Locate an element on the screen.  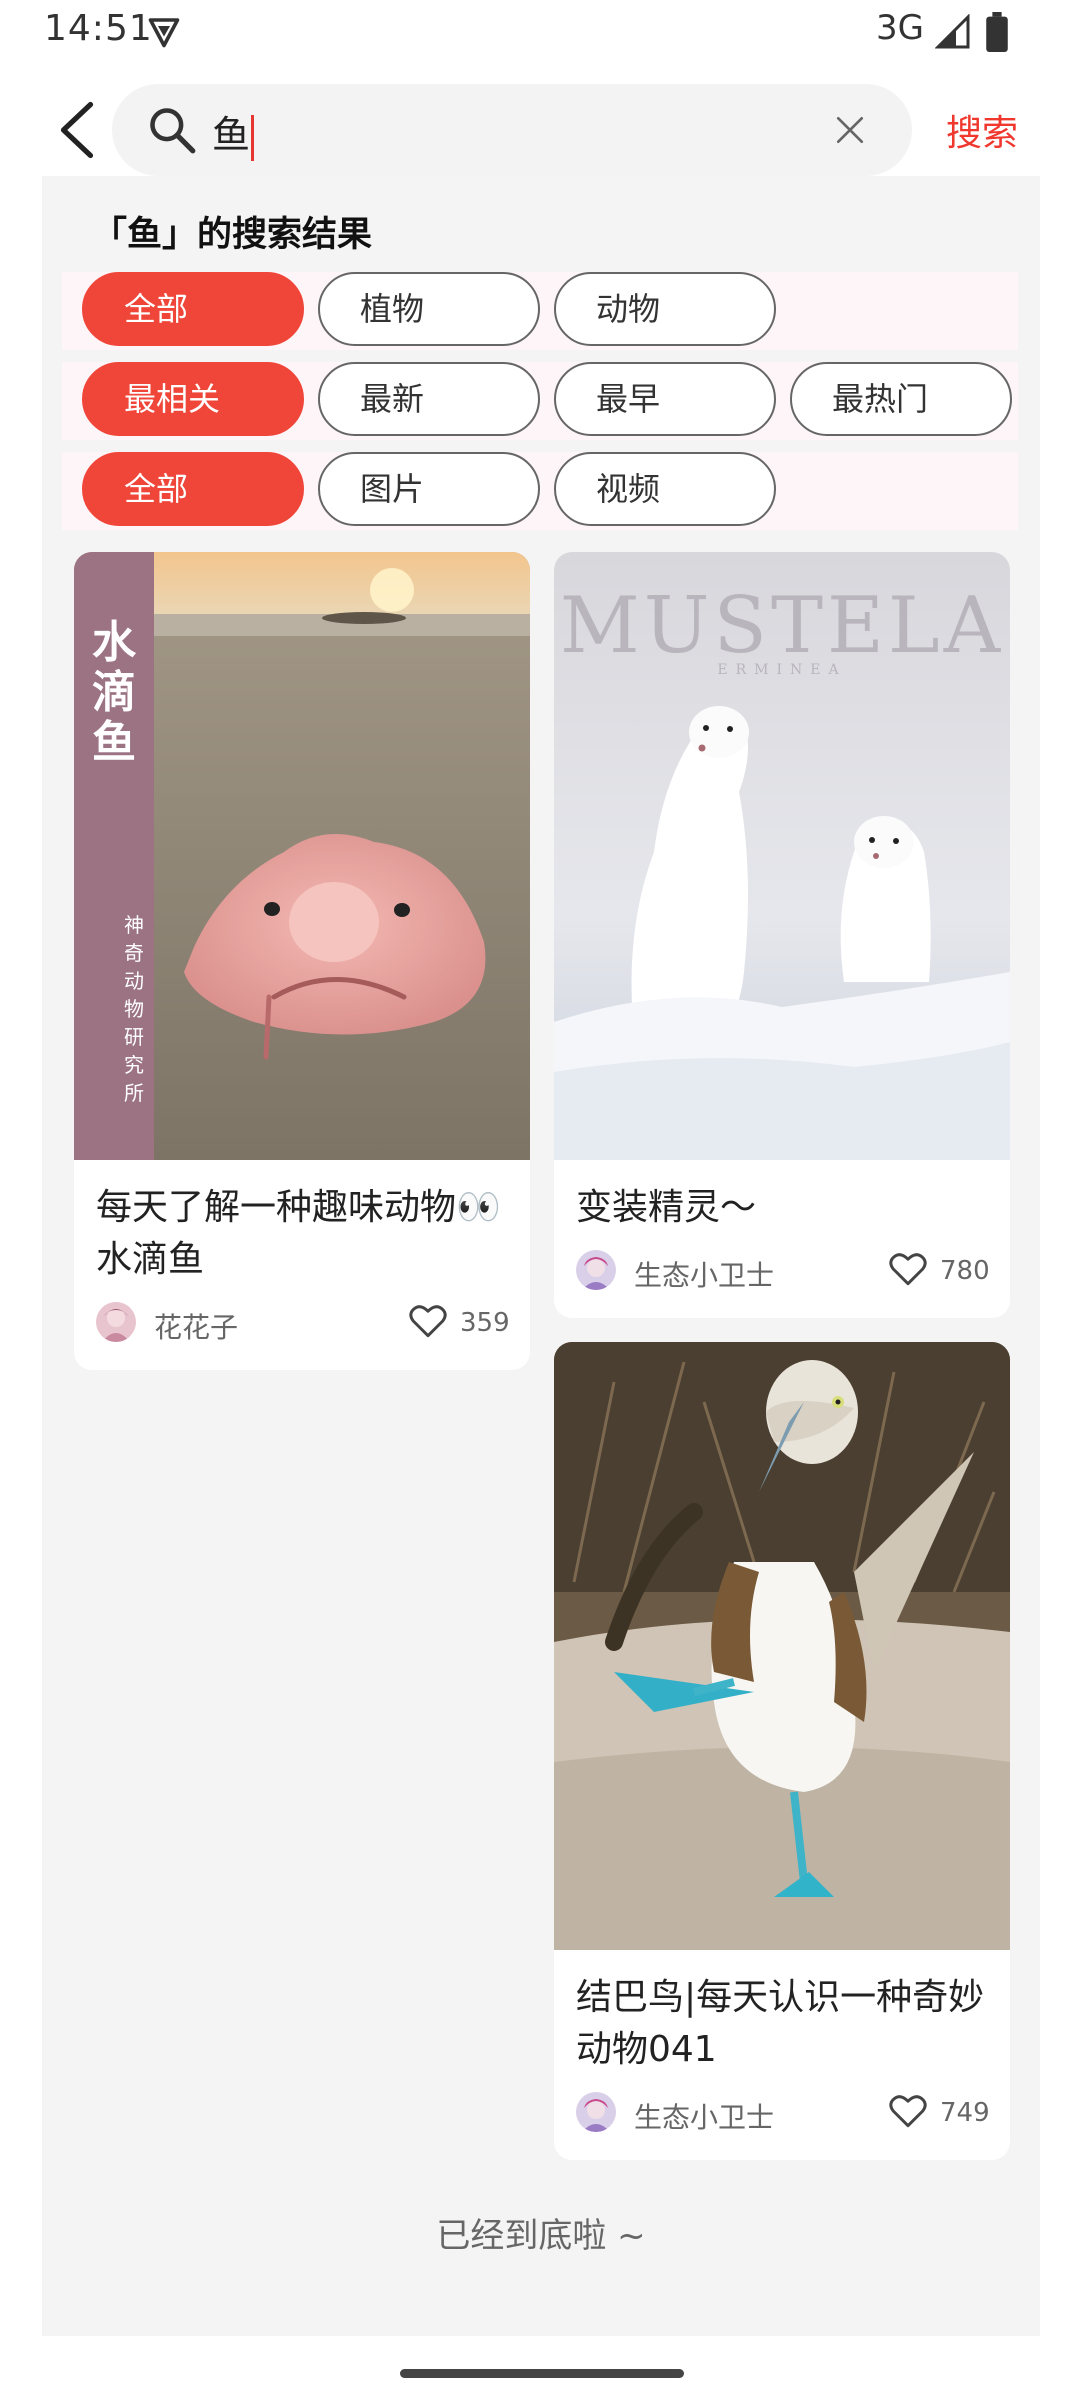
end-of-list-message: 已经到底啦 ~ is located at coordinates (541, 2236).